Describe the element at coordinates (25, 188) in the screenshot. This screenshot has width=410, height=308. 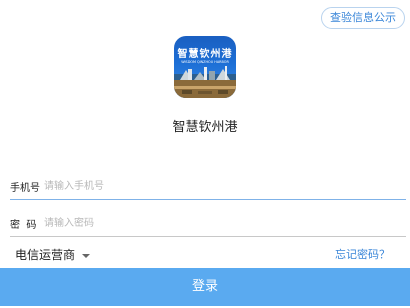
I see `phone-label: 手机号` at that location.